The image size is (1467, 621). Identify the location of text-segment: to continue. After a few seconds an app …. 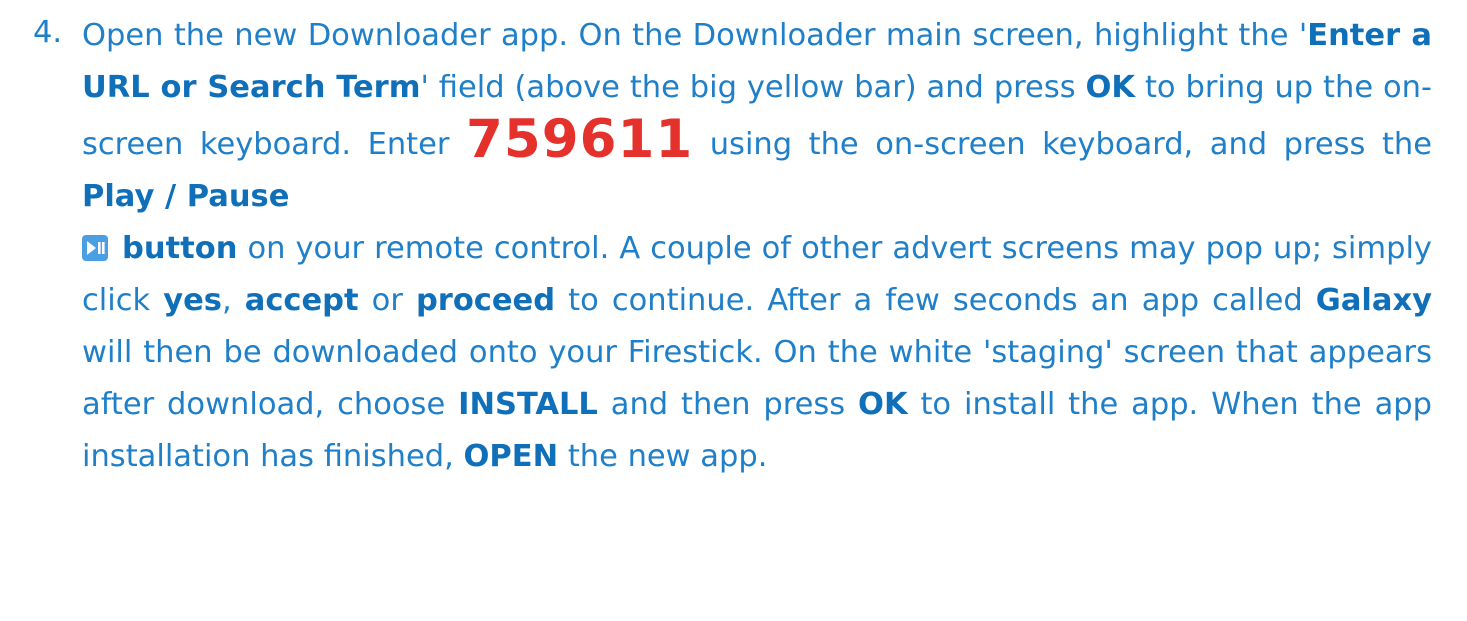
(935, 300).